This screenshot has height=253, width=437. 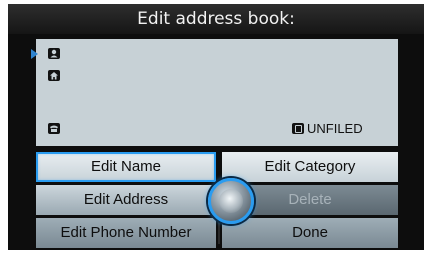 What do you see at coordinates (335, 128) in the screenshot?
I see `category-text: UNFILED` at bounding box center [335, 128].